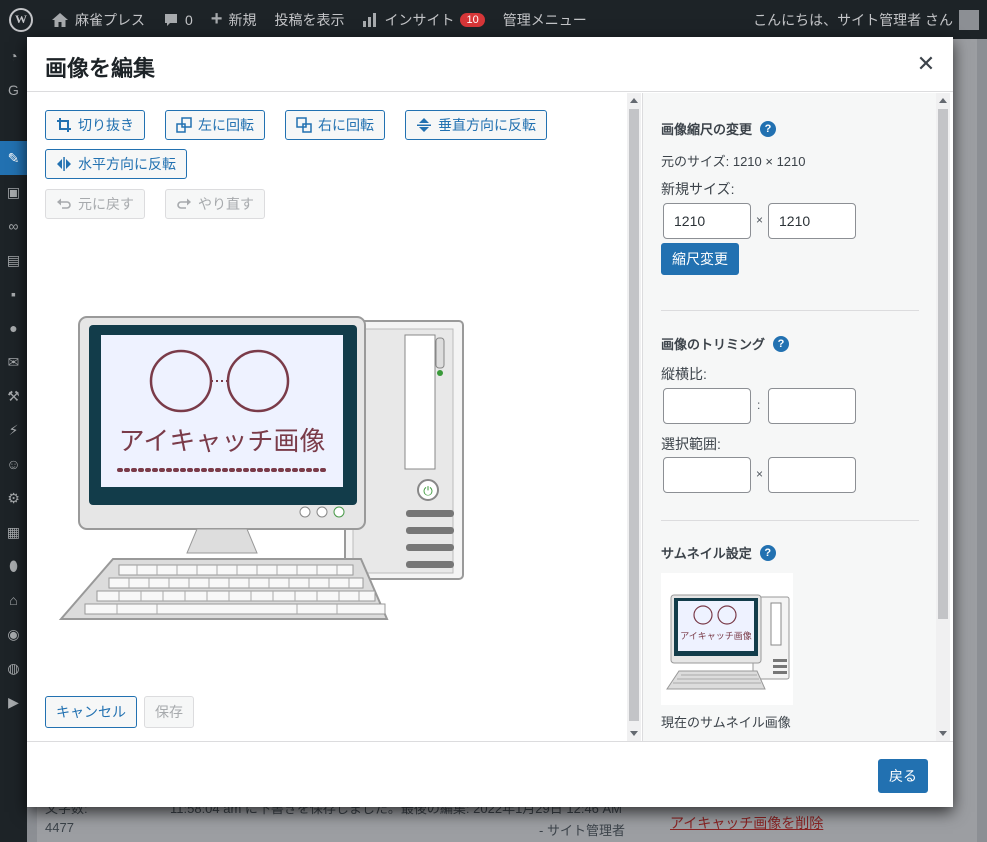 The width and height of the screenshot is (987, 842). Describe the element at coordinates (13, 464) in the screenshot. I see `users-icon: ☺` at that location.